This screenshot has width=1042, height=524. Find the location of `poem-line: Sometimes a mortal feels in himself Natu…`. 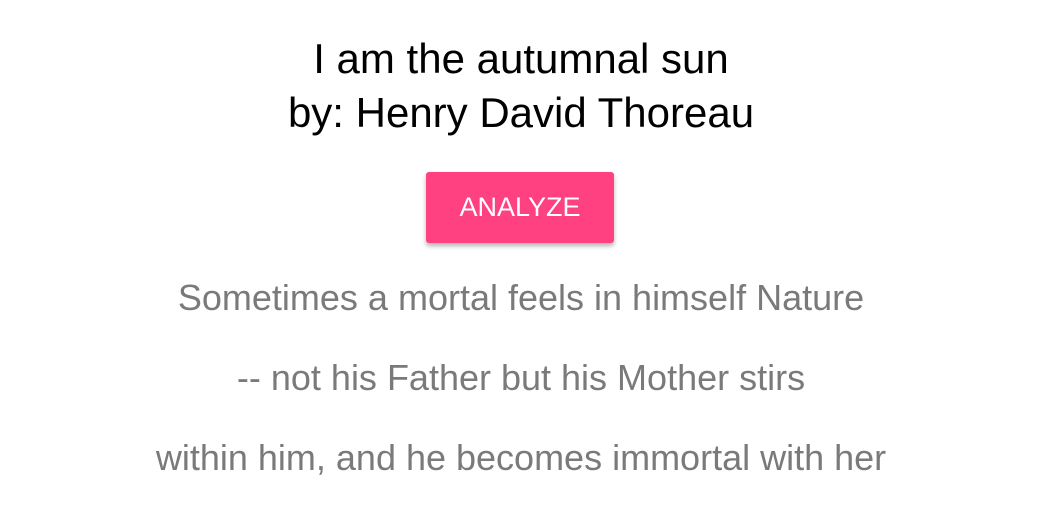

poem-line: Sometimes a mortal feels in himself Natu… is located at coordinates (521, 297).